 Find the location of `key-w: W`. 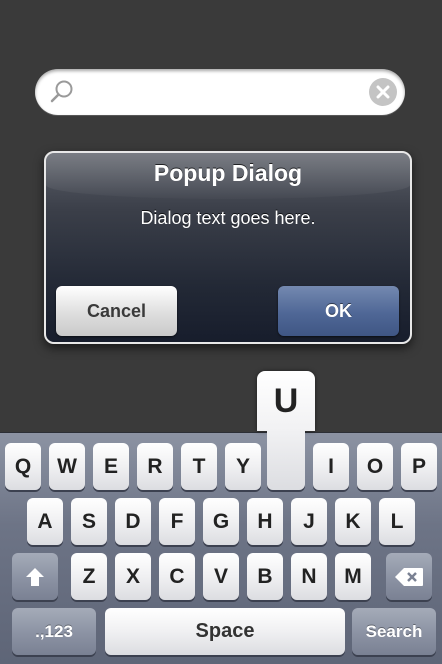

key-w: W is located at coordinates (67, 466).